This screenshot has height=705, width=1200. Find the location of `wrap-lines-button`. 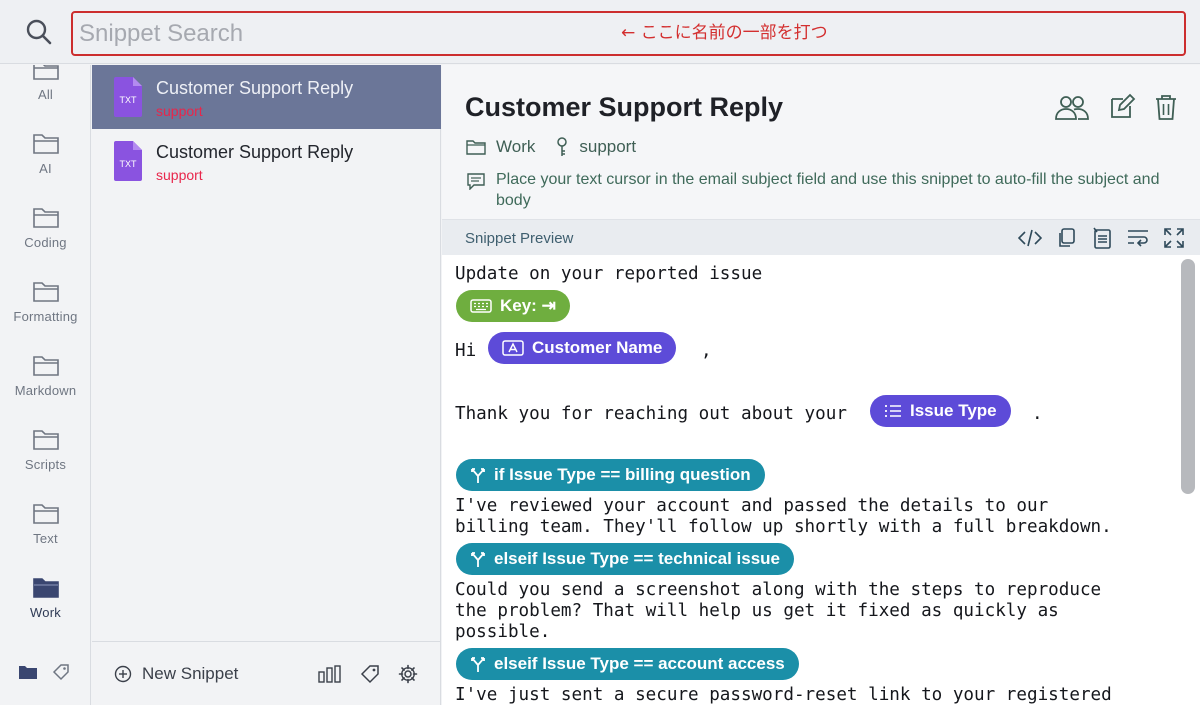

wrap-lines-button is located at coordinates (1138, 238).